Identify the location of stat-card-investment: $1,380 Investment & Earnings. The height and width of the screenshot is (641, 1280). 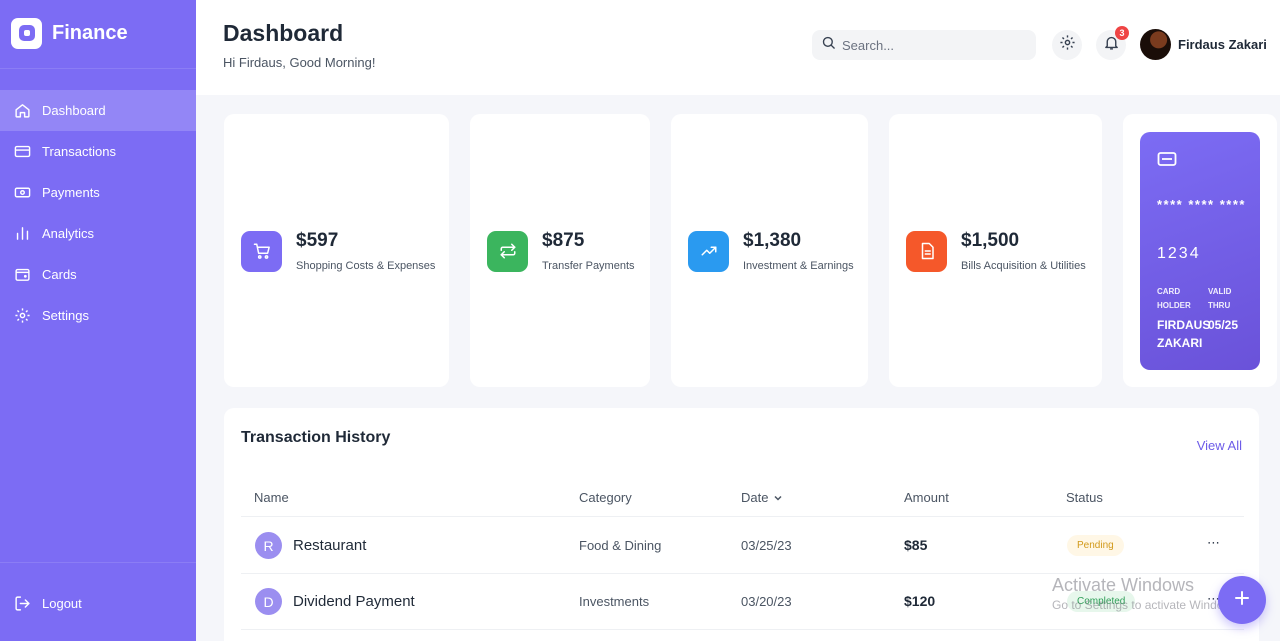
(769, 250).